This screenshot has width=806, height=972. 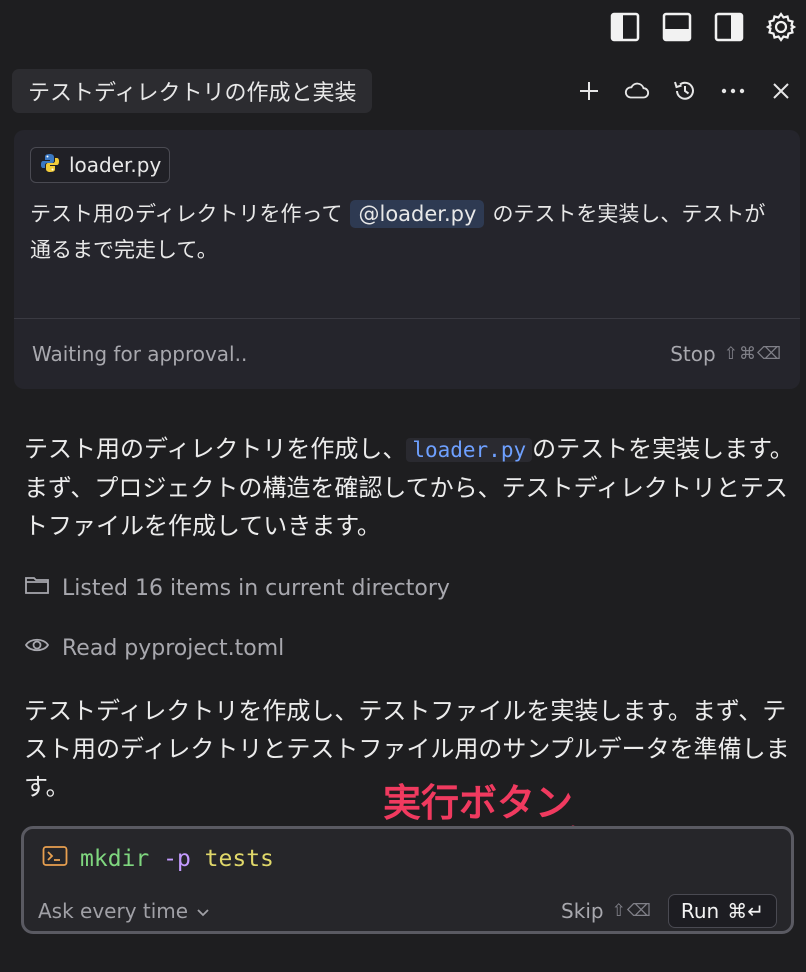 What do you see at coordinates (631, 911) in the screenshot?
I see `skip-shortcut: ⇧⌫` at bounding box center [631, 911].